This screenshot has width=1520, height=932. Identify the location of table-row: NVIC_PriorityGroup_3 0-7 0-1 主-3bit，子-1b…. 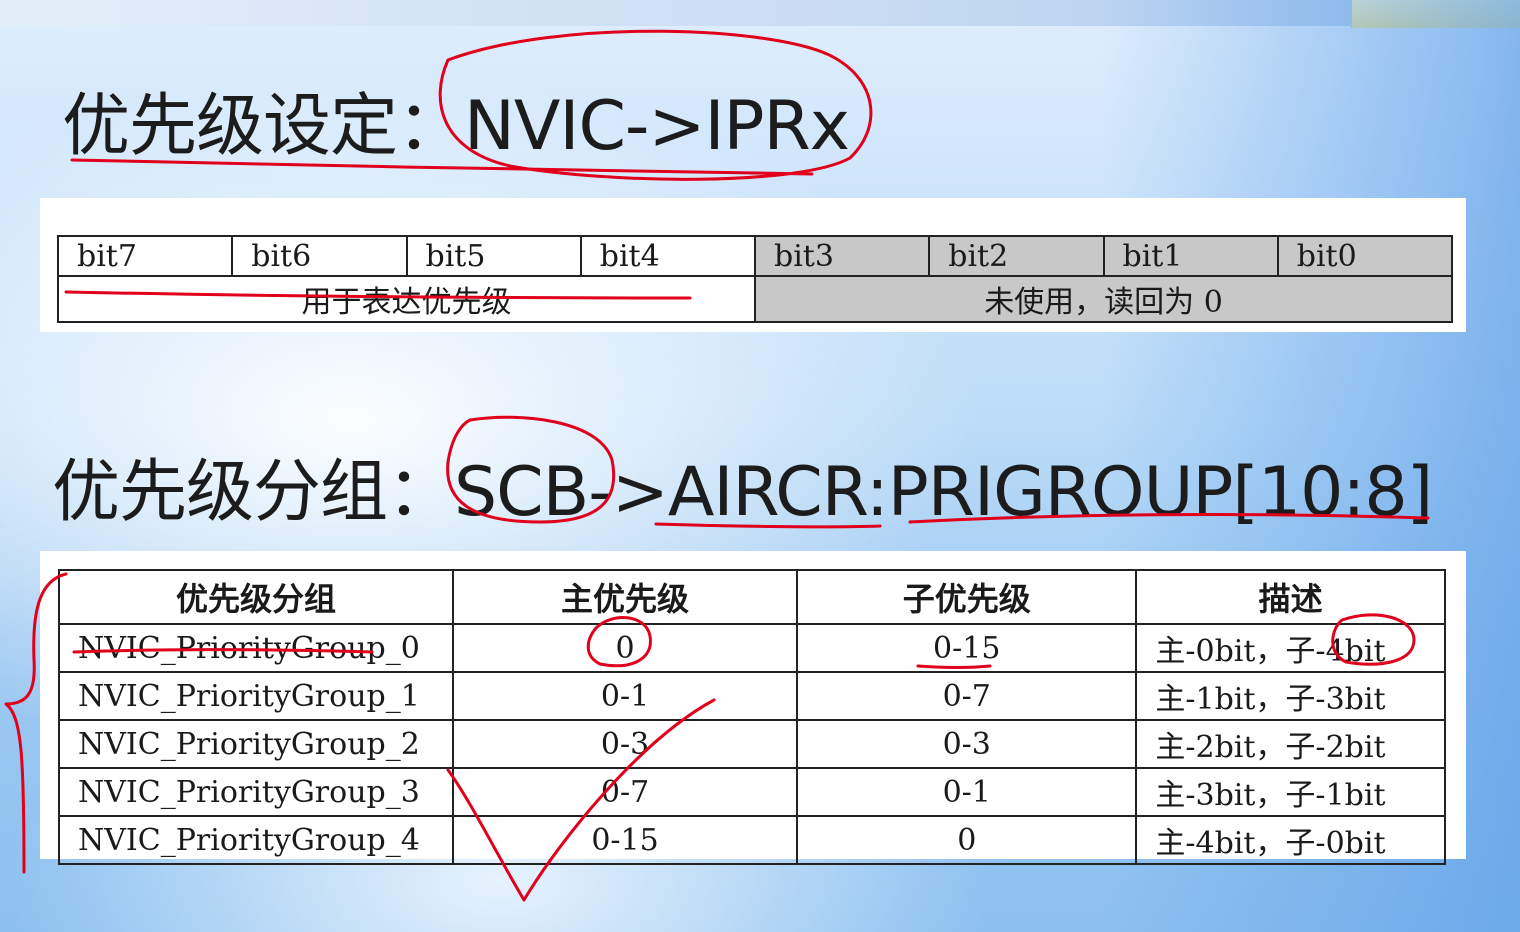
(752, 792).